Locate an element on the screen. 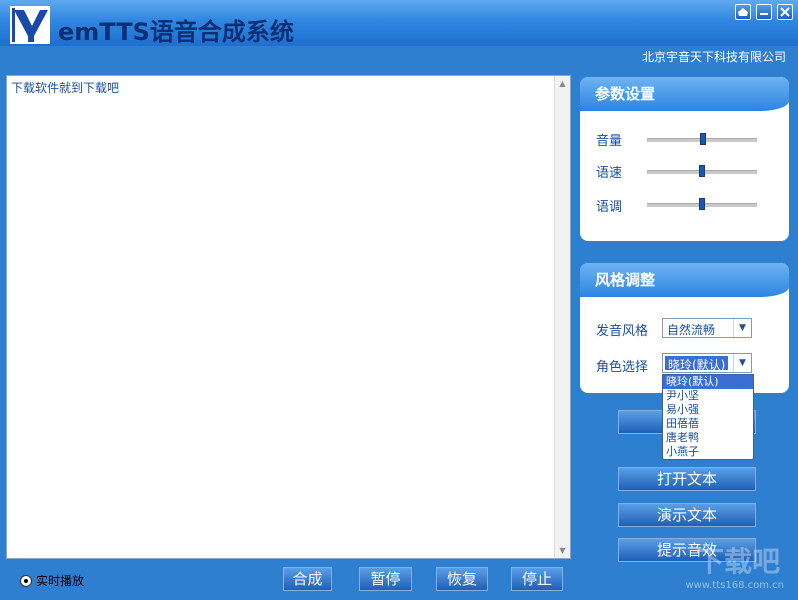 This screenshot has height=600, width=798. params-header: 参数设置 is located at coordinates (684, 94).